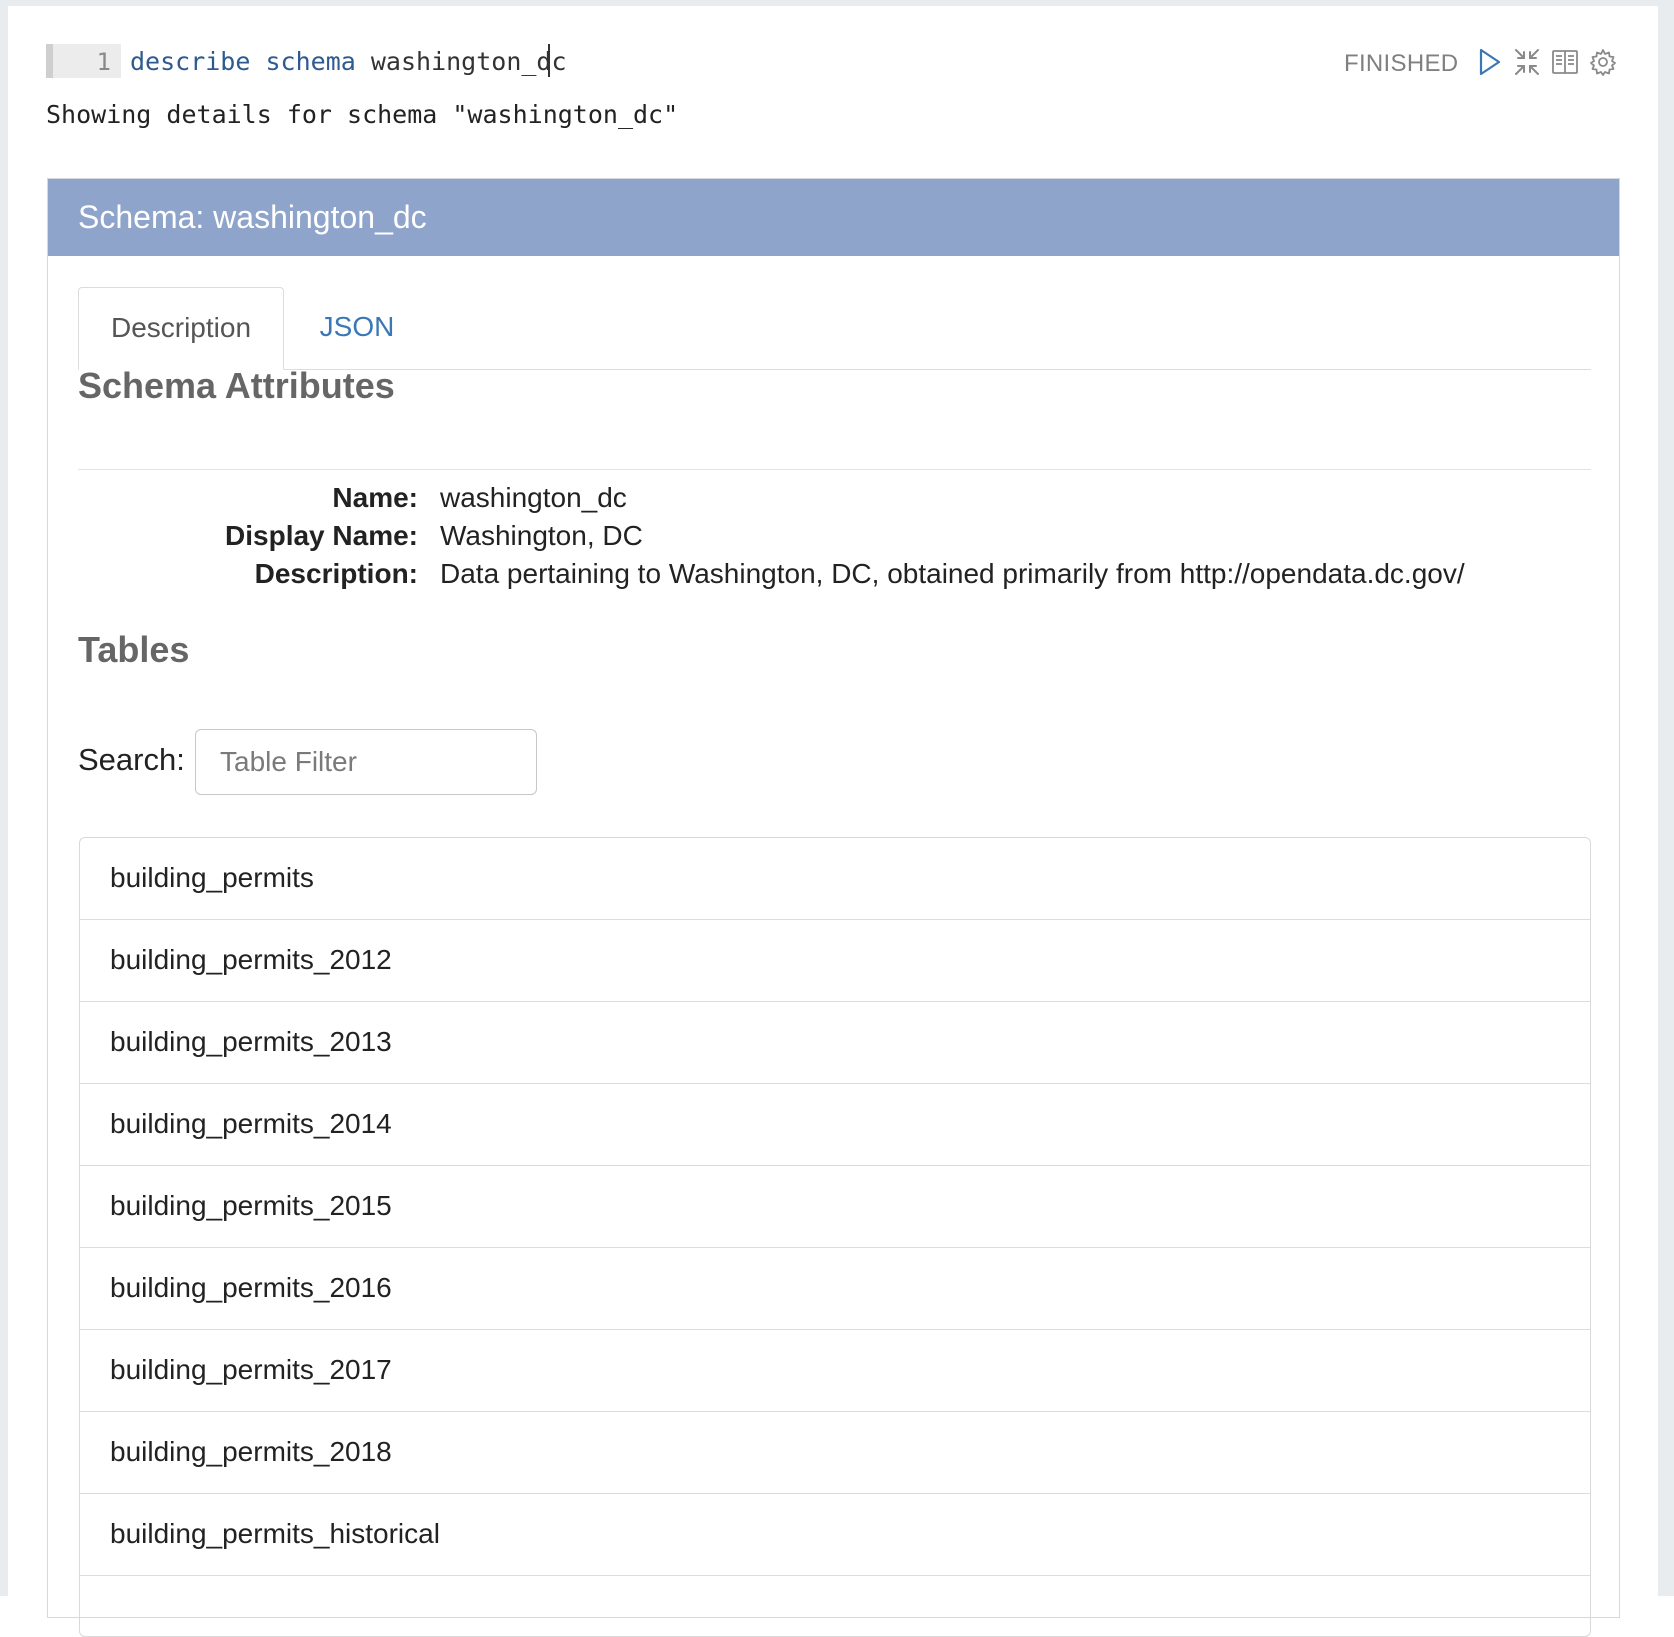  What do you see at coordinates (533, 497) in the screenshot?
I see `attr-value-name: washington_dc` at bounding box center [533, 497].